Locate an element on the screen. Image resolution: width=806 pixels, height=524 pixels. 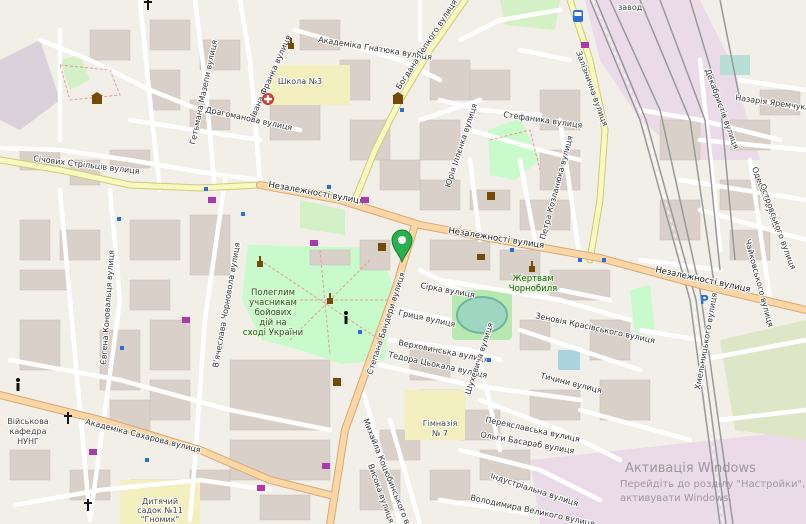
victims-line: Чорнобиля is located at coordinates (533, 289).